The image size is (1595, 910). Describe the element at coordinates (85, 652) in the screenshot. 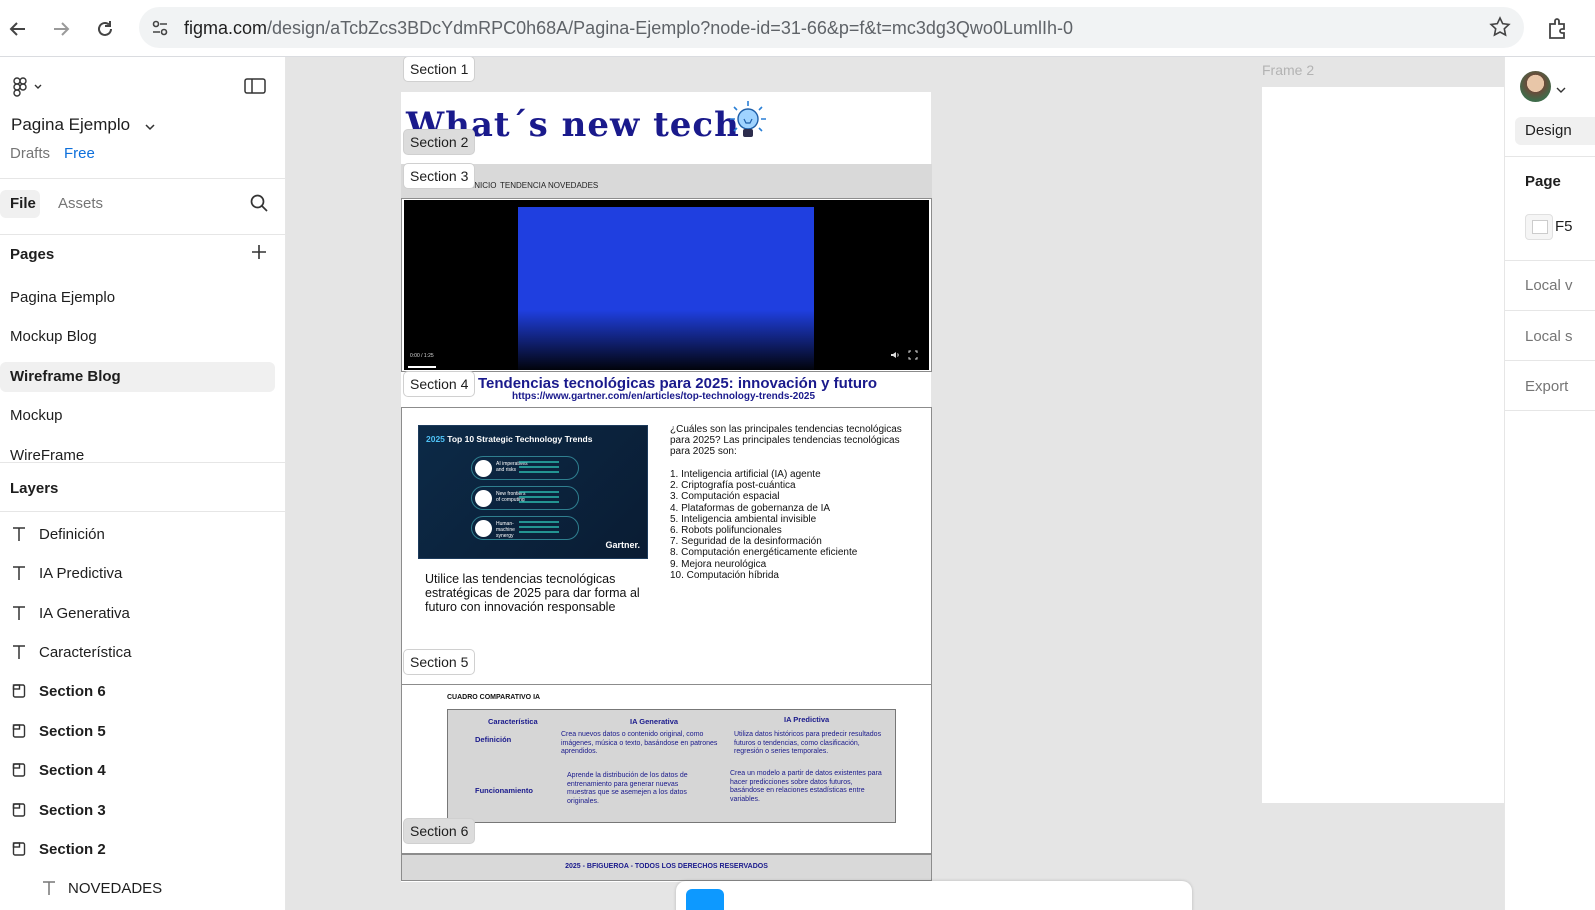

I see `layer-label: Característica` at that location.